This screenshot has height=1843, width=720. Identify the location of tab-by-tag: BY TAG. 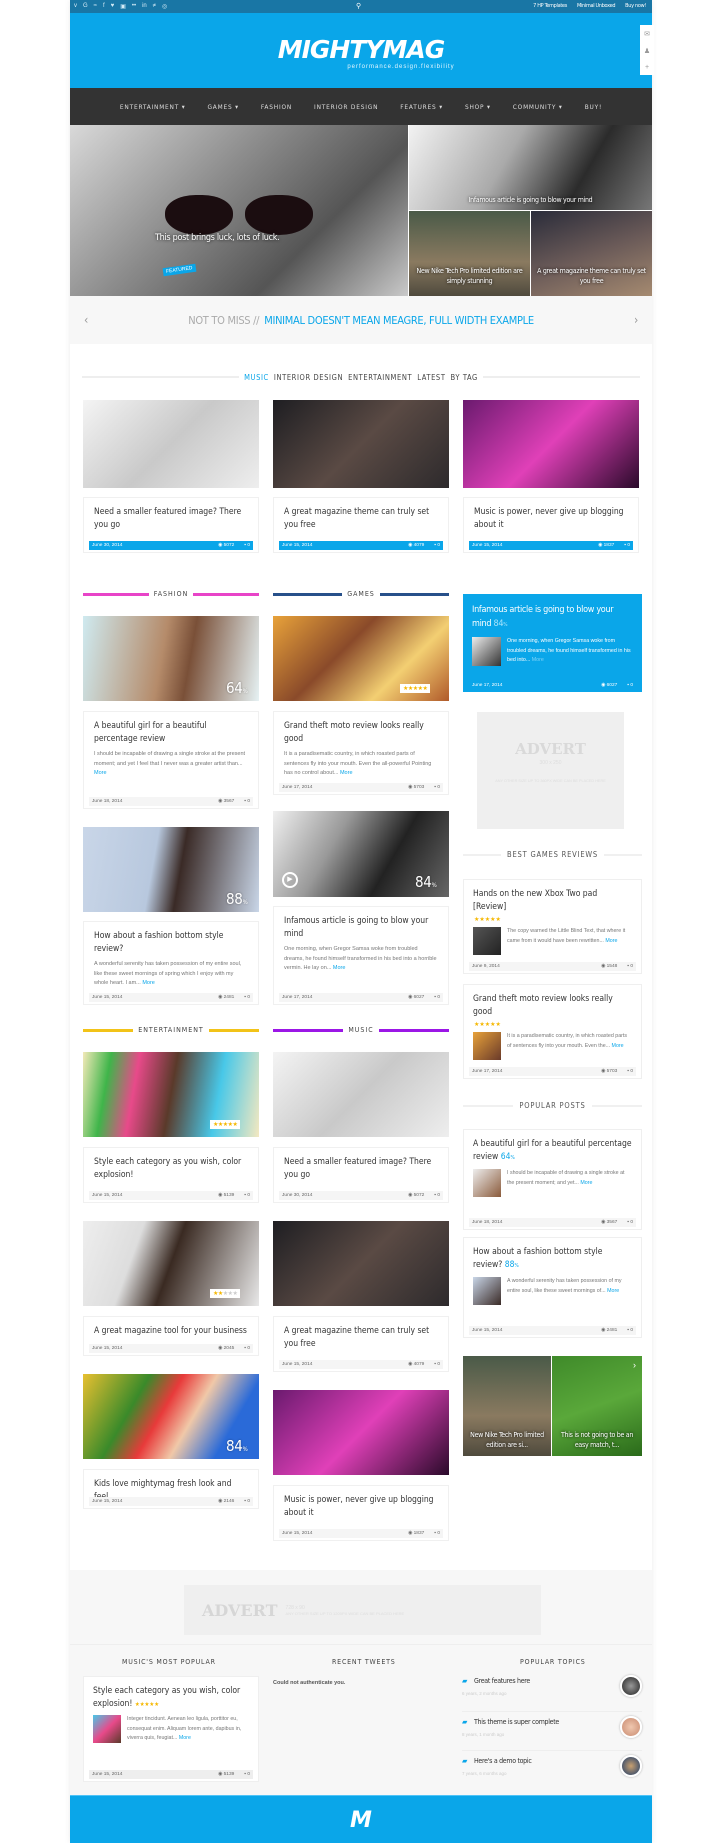
(464, 377).